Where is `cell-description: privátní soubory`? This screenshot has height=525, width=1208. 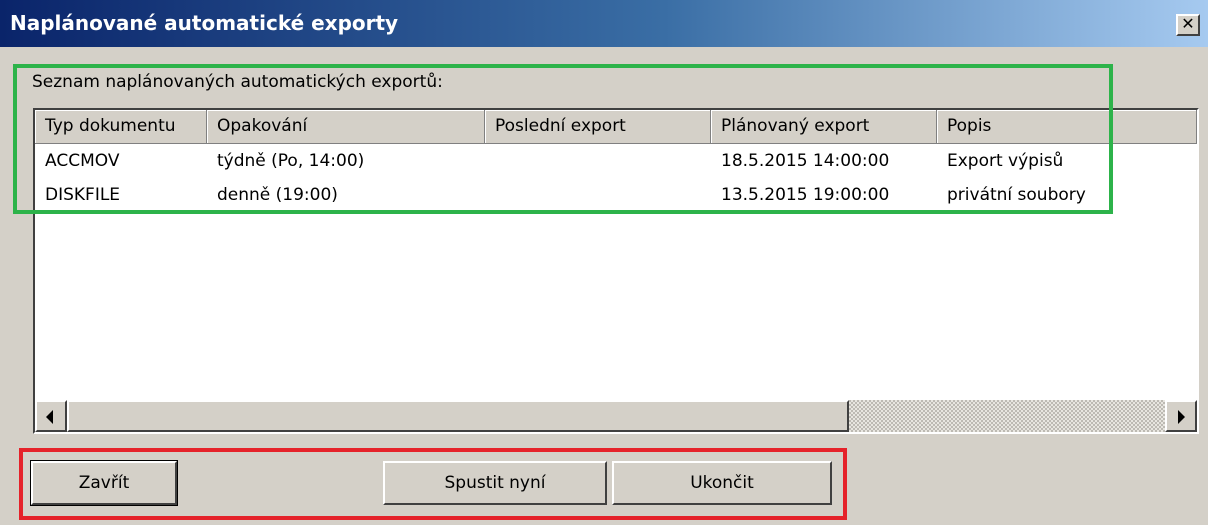
cell-description: privátní soubory is located at coordinates (1016, 195).